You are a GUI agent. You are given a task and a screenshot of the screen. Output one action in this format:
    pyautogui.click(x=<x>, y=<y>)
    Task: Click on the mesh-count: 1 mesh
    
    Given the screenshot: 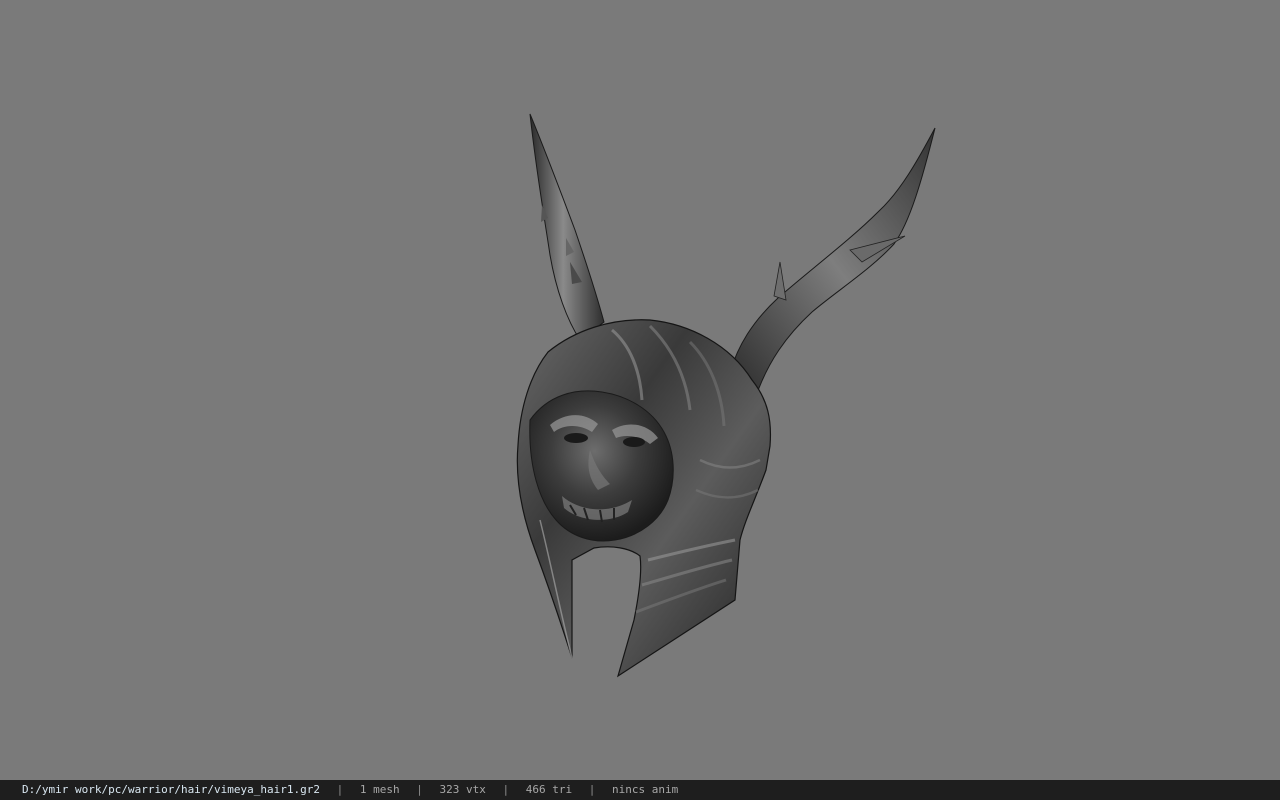 What is the action you would take?
    pyautogui.click(x=379, y=789)
    